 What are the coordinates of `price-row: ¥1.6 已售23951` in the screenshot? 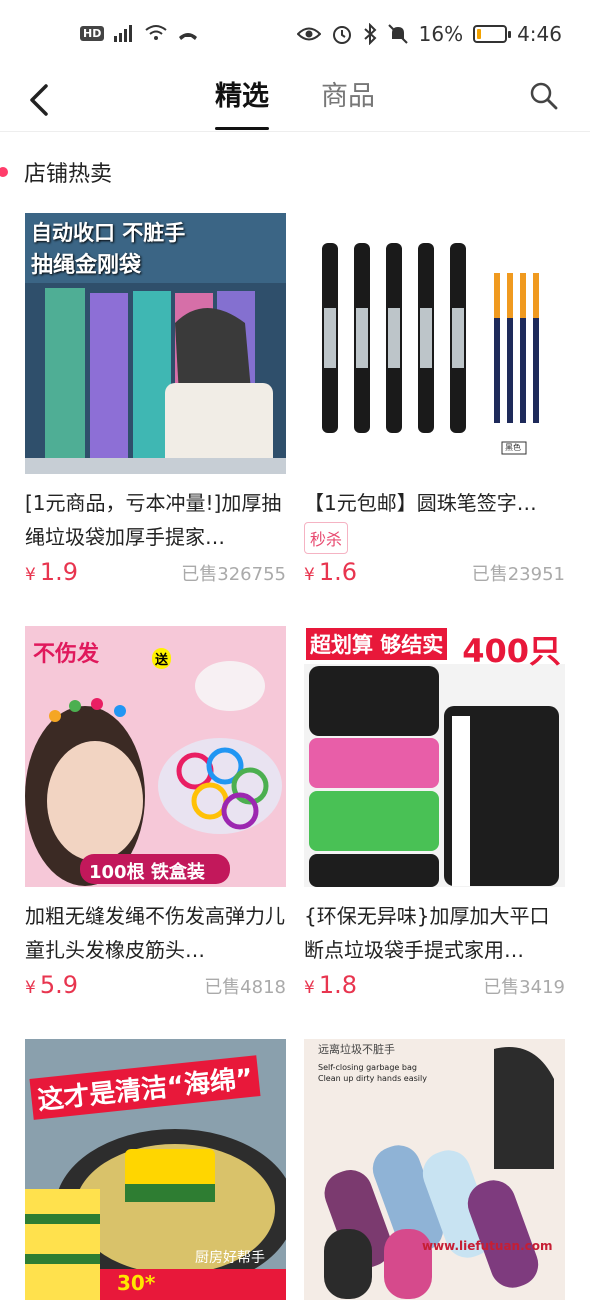 It's located at (434, 572).